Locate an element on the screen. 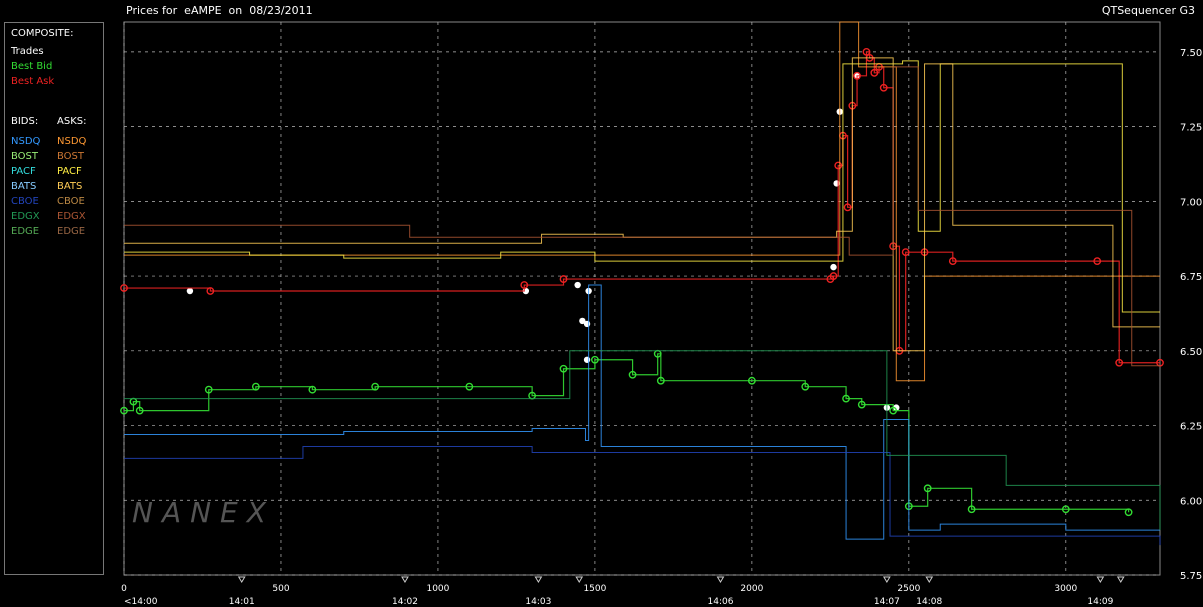 The height and width of the screenshot is (607, 1203). x-tick-label: 3000 is located at coordinates (1065, 589).